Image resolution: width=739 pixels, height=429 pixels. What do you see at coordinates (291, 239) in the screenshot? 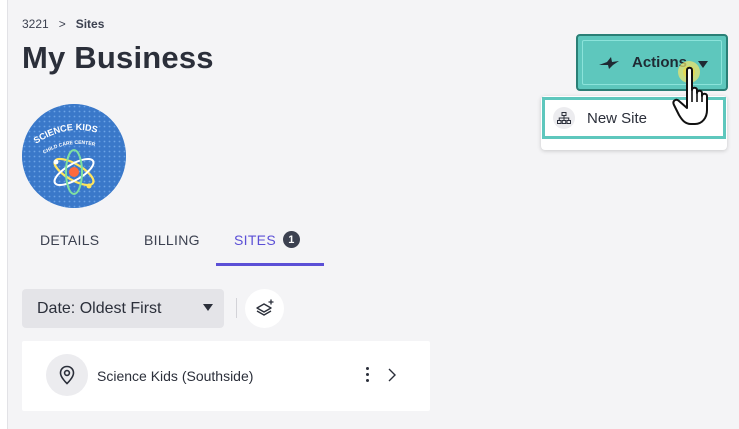
I see `sites-count-badge: 1` at bounding box center [291, 239].